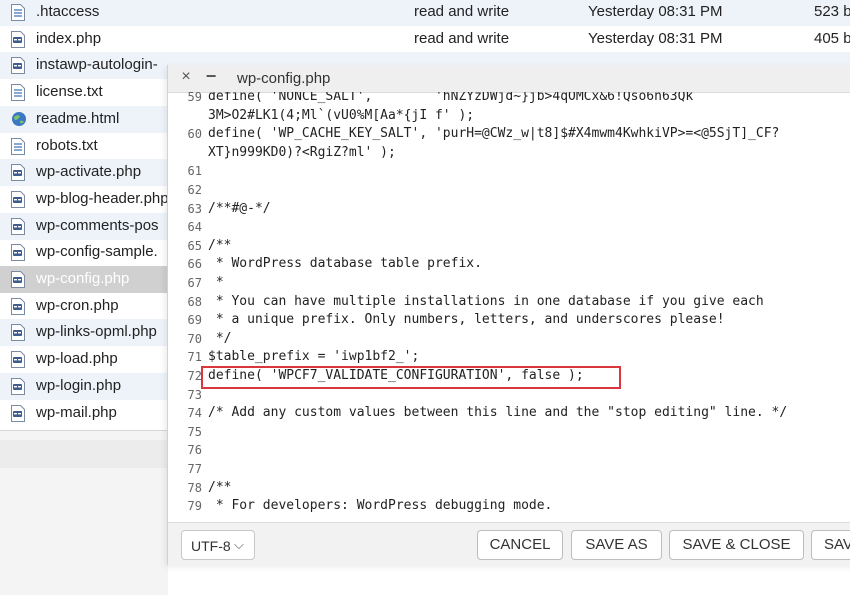  What do you see at coordinates (69, 92) in the screenshot?
I see `file-name: license.txt` at bounding box center [69, 92].